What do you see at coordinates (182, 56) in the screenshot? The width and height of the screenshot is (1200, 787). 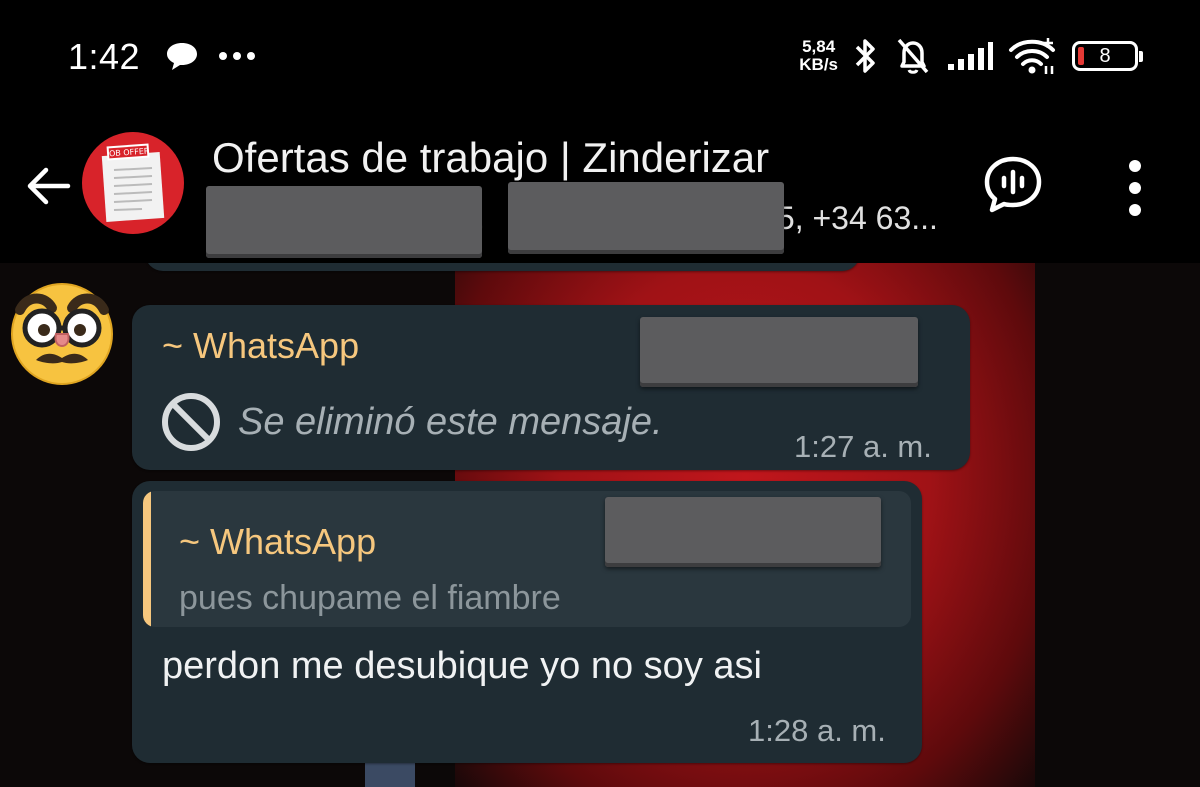 I see `chat-notification-icon` at bounding box center [182, 56].